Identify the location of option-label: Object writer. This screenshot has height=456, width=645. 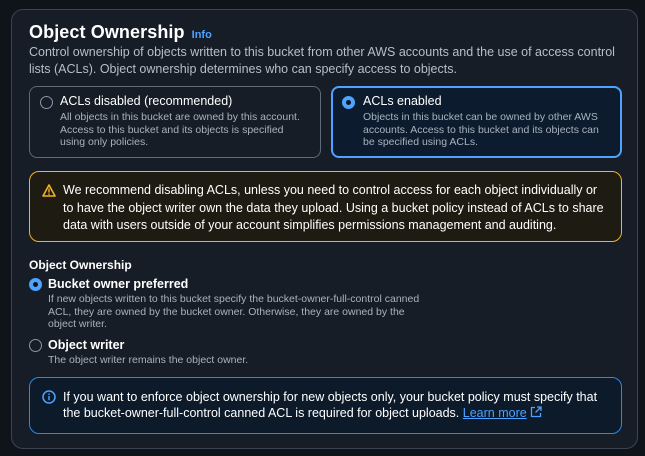
(86, 345).